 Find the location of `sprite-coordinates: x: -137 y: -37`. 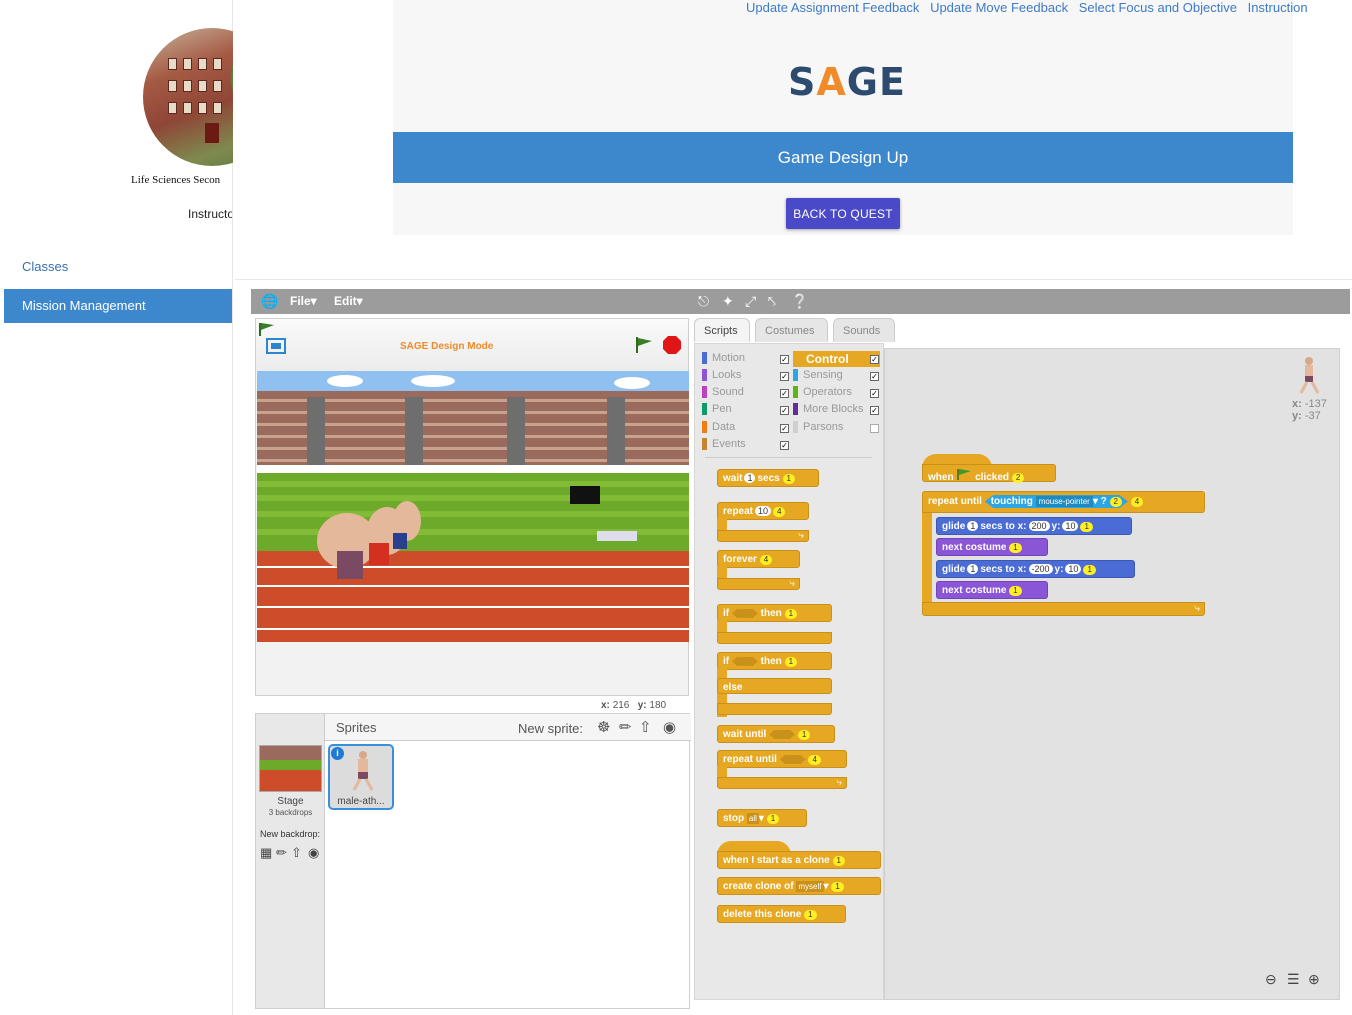

sprite-coordinates: x: -137 y: -37 is located at coordinates (1309, 410).